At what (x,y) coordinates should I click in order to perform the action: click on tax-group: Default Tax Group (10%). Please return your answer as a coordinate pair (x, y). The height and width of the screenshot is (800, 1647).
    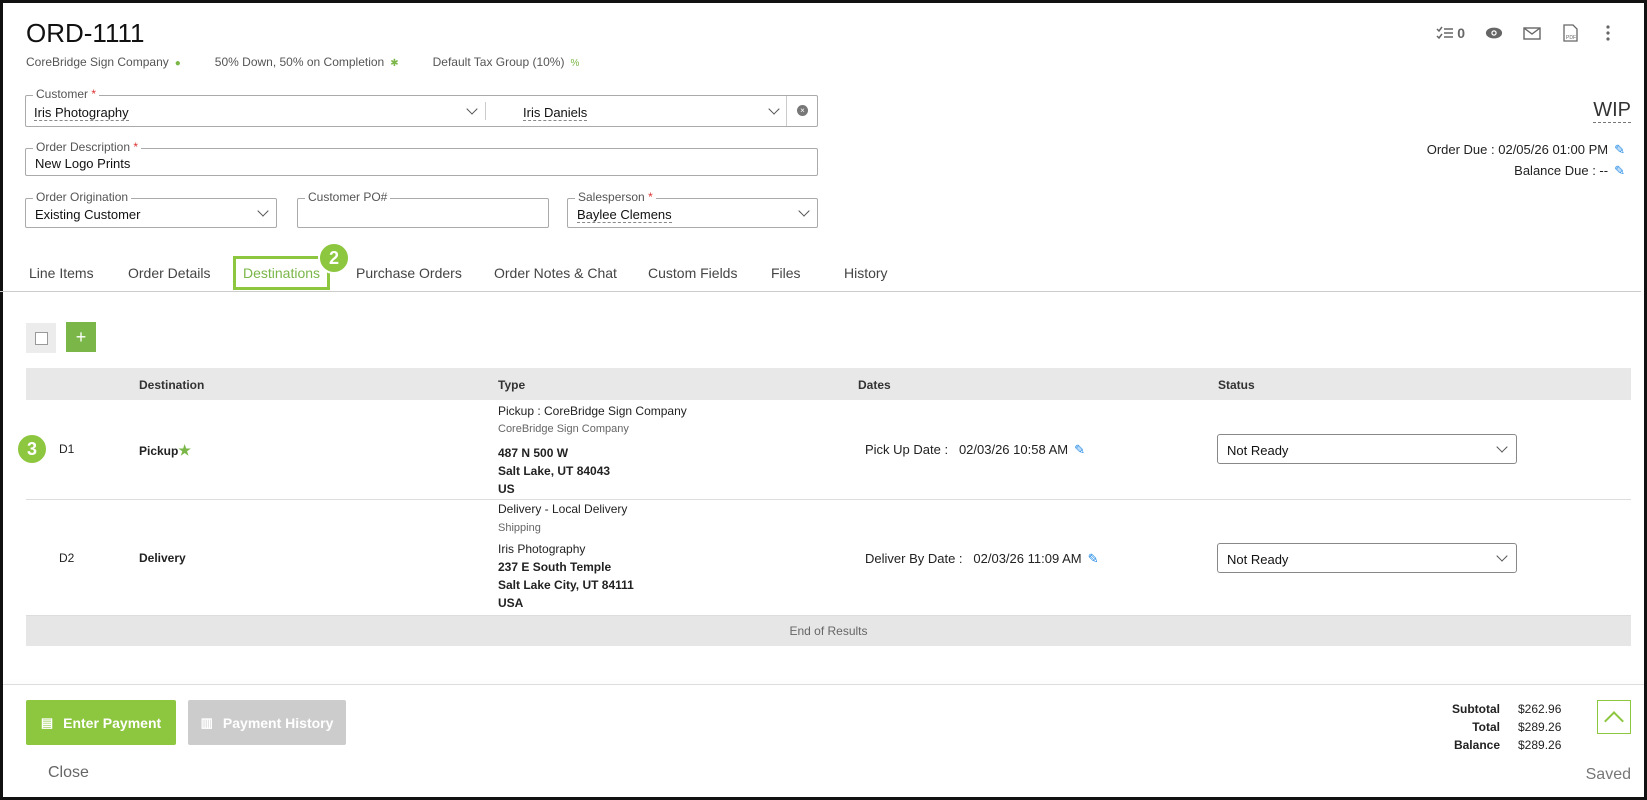
    Looking at the image, I should click on (498, 62).